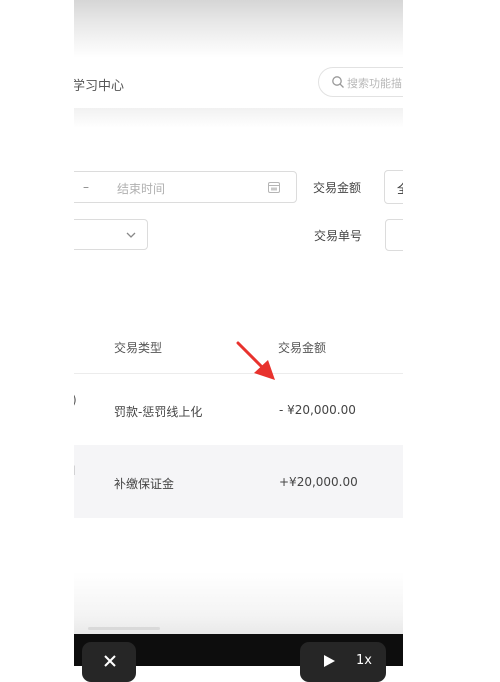 The height and width of the screenshot is (682, 500). Describe the element at coordinates (238, 29) in the screenshot. I see `top-blur-area` at that location.